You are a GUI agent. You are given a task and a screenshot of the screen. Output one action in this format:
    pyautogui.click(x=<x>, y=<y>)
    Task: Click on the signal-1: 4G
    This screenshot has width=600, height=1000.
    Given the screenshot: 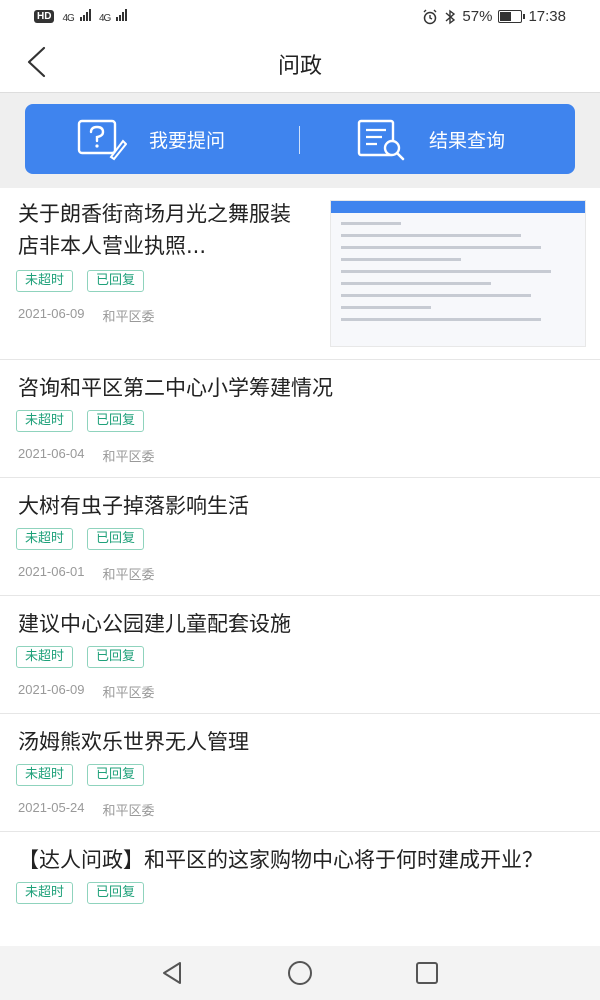 What is the action you would take?
    pyautogui.click(x=76, y=16)
    